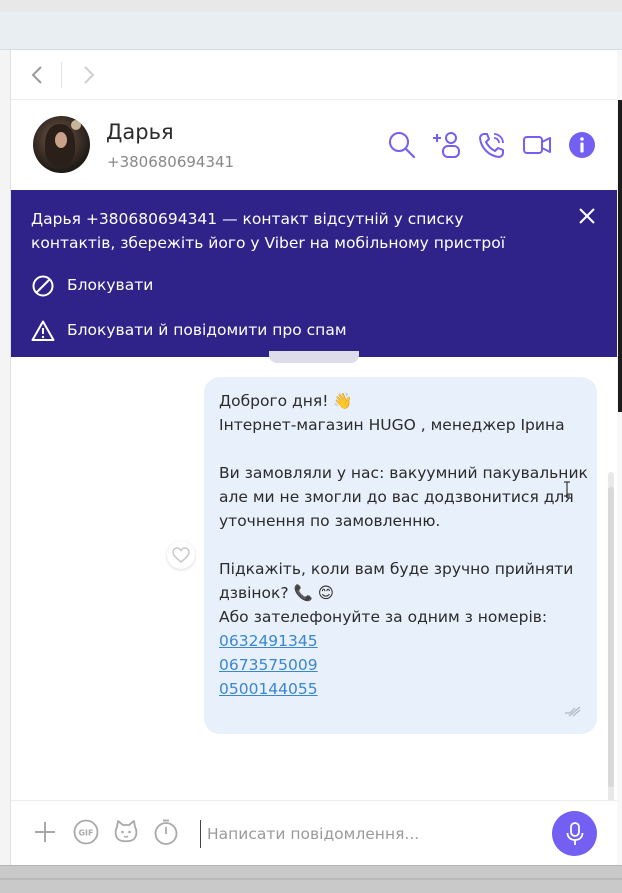 This screenshot has height=893, width=622. Describe the element at coordinates (537, 145) in the screenshot. I see `video-call-icon` at that location.